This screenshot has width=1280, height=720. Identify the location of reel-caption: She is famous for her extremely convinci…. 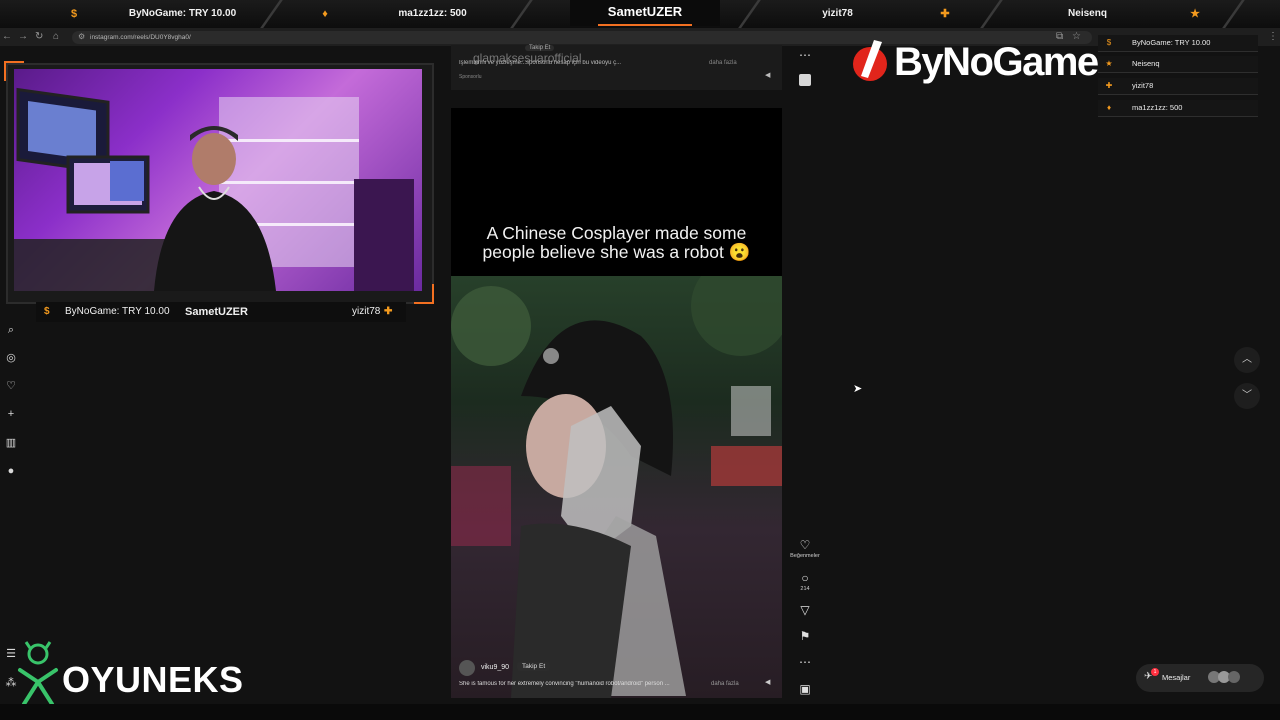
(564, 684).